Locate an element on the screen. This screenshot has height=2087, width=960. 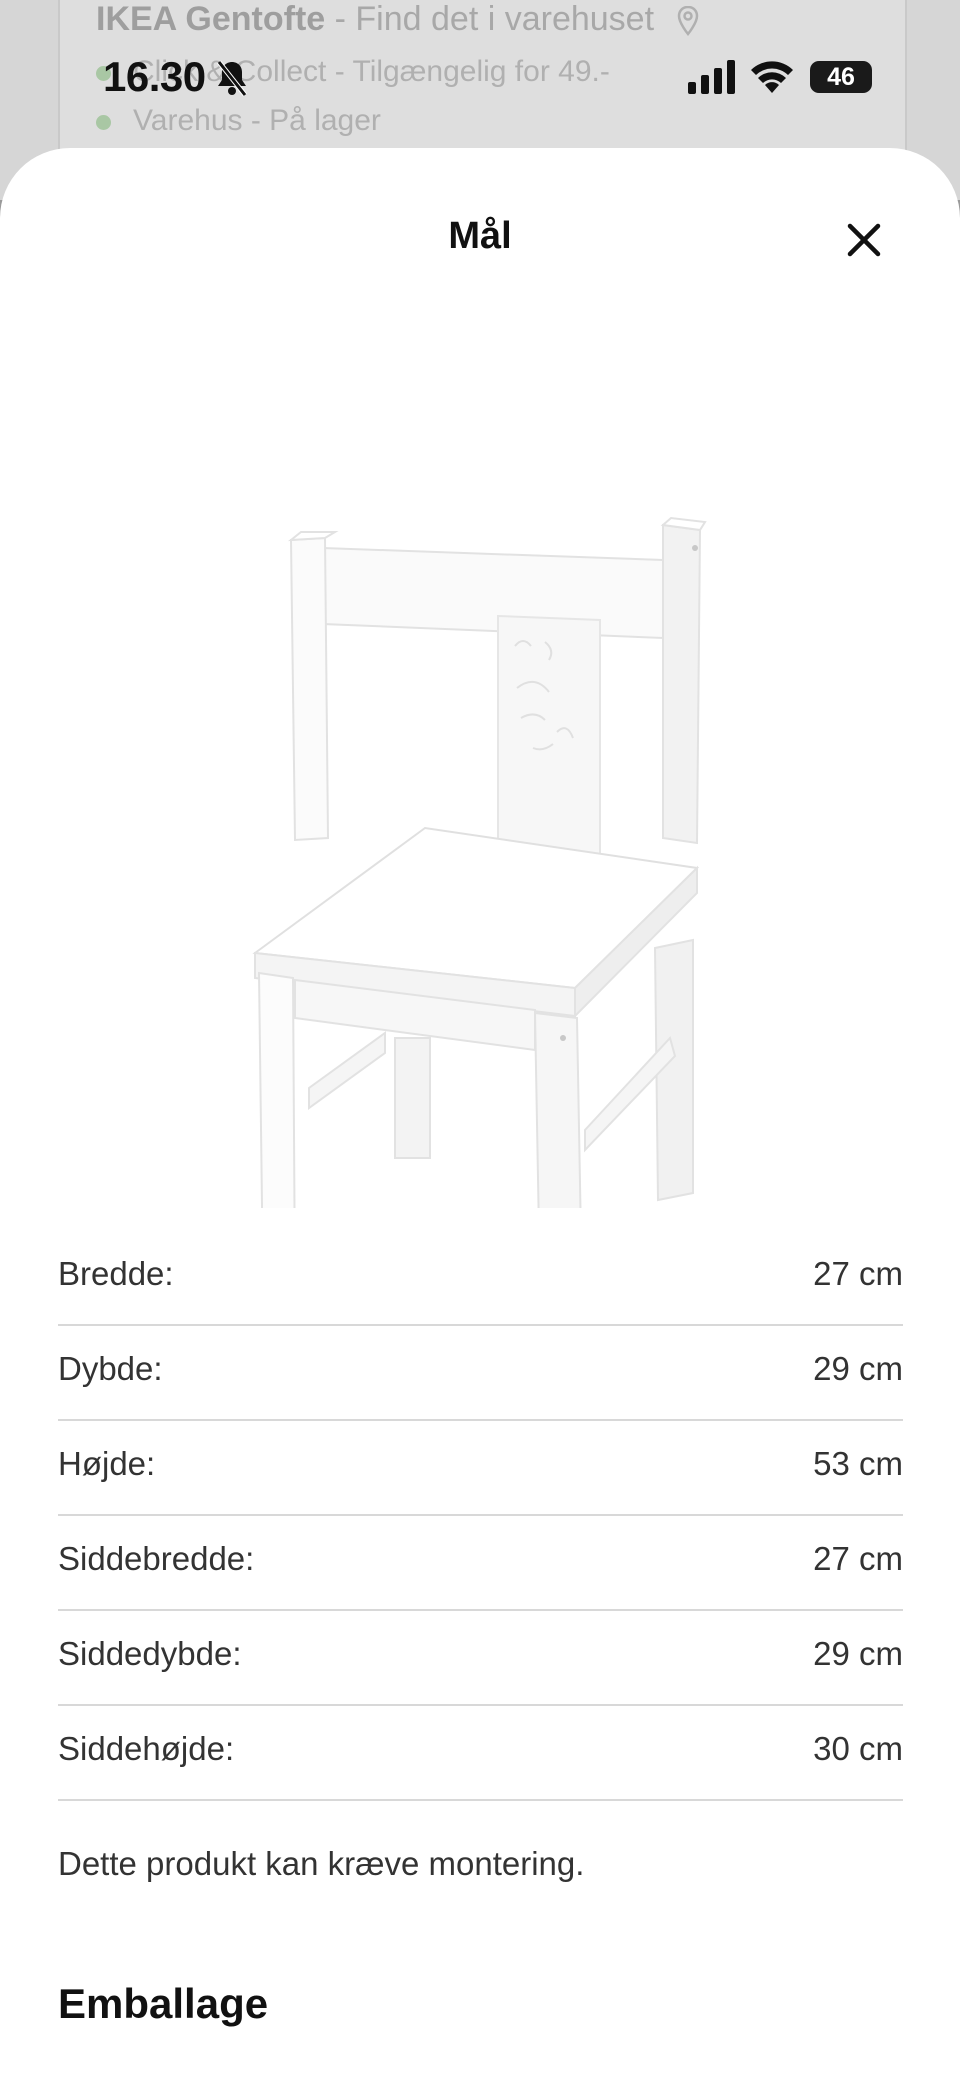
assembly-note: Dette produkt kan kræve montering. is located at coordinates (321, 1863).